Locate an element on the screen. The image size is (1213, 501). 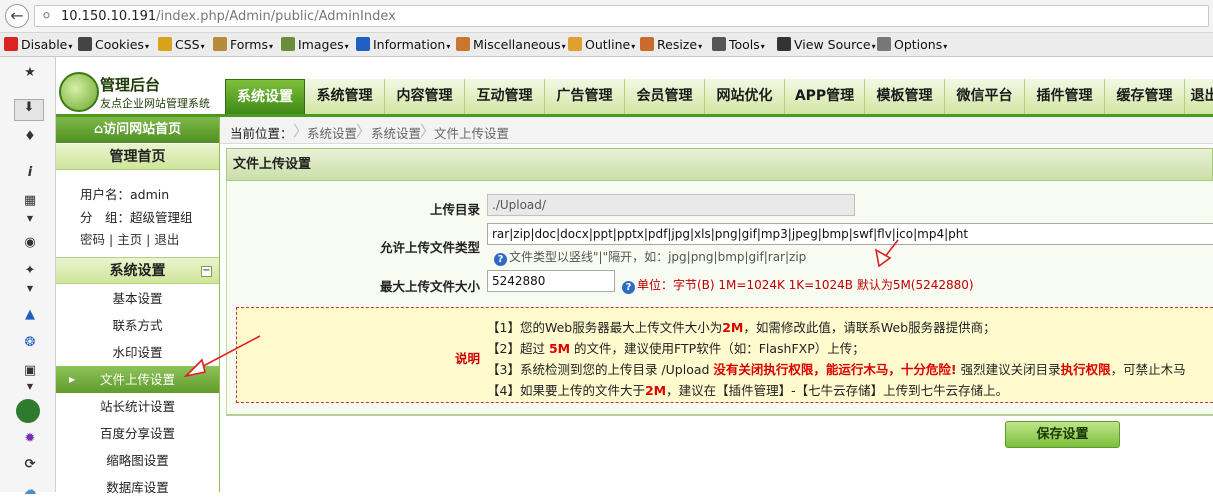
nav-tab: 广告管理 is located at coordinates (585, 96).